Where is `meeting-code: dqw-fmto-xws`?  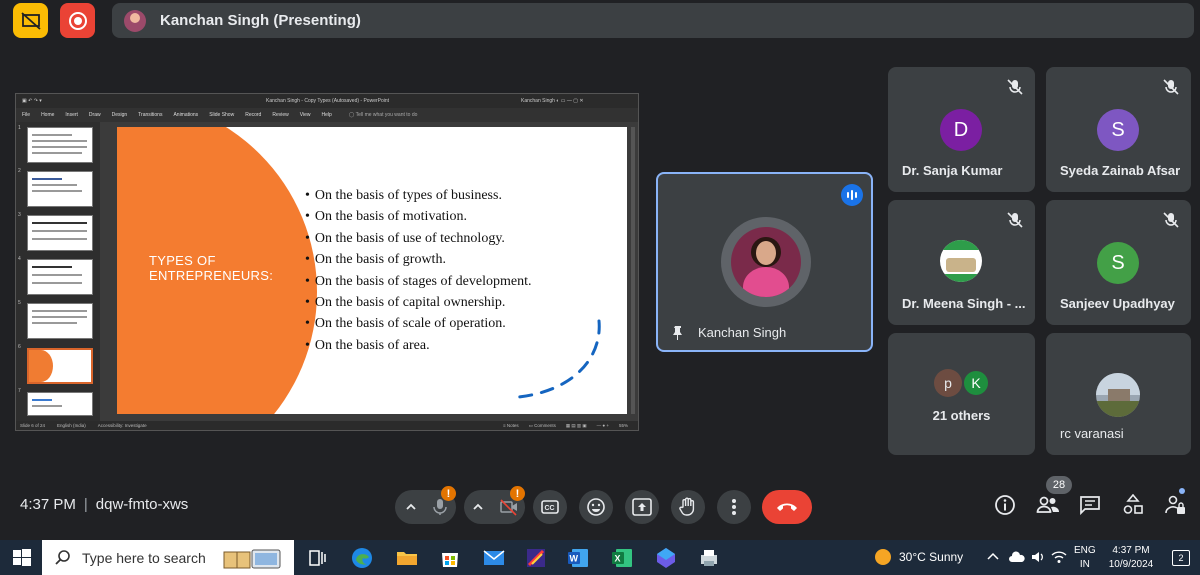
meeting-code: dqw-fmto-xws is located at coordinates (142, 504).